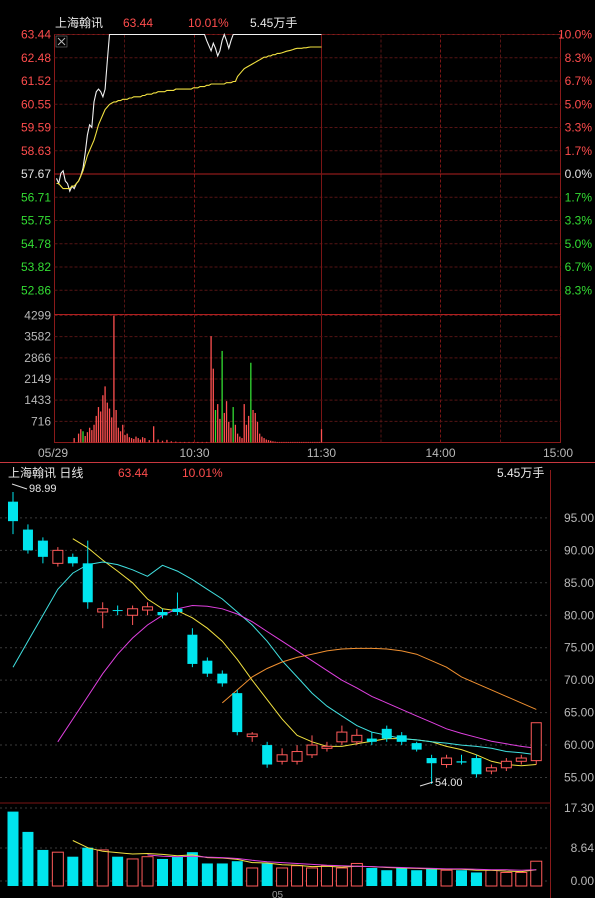 The width and height of the screenshot is (595, 898). Describe the element at coordinates (36, 244) in the screenshot. I see `intraday-price-tick: 54.78` at that location.